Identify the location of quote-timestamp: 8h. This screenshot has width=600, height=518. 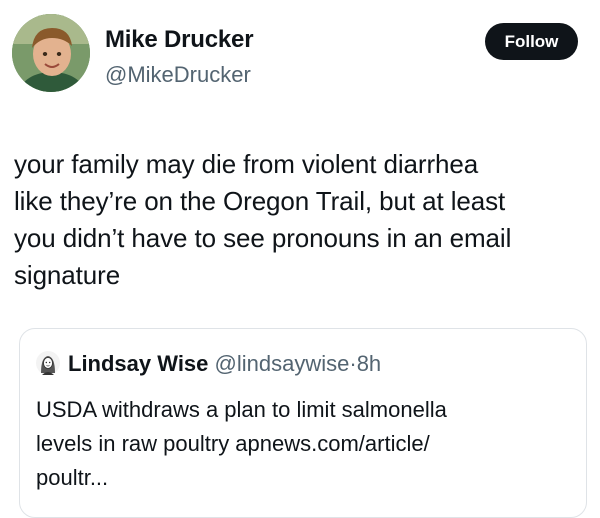
(369, 363).